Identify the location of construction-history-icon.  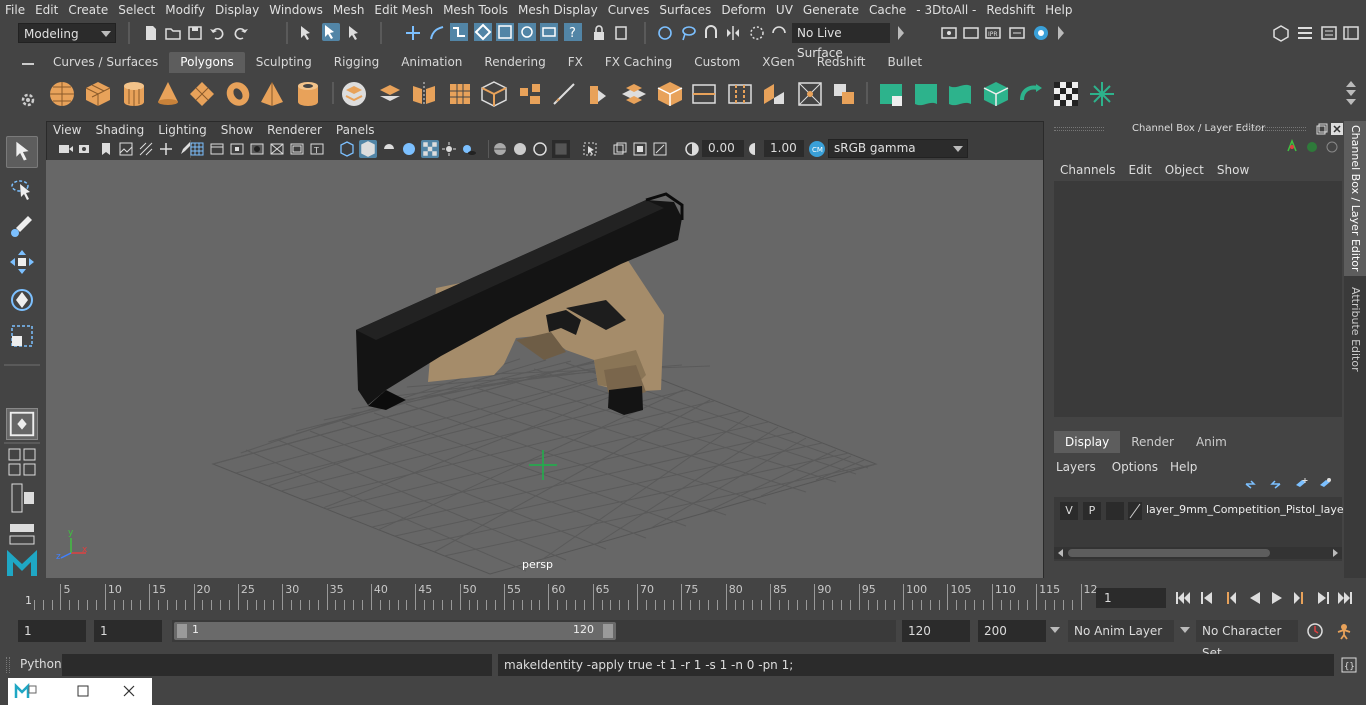
(665, 33).